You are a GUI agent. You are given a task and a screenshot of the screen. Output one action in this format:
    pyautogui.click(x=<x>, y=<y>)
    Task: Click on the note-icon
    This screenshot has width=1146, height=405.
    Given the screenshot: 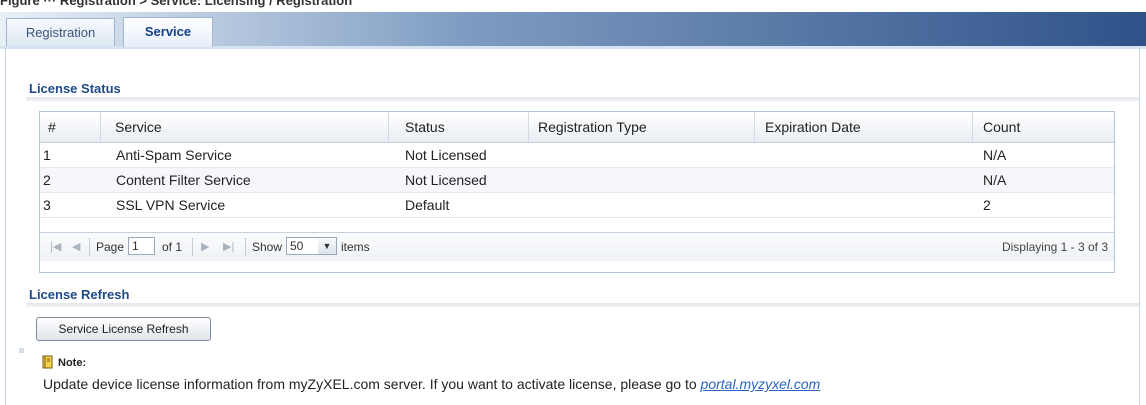 What is the action you would take?
    pyautogui.click(x=47, y=362)
    